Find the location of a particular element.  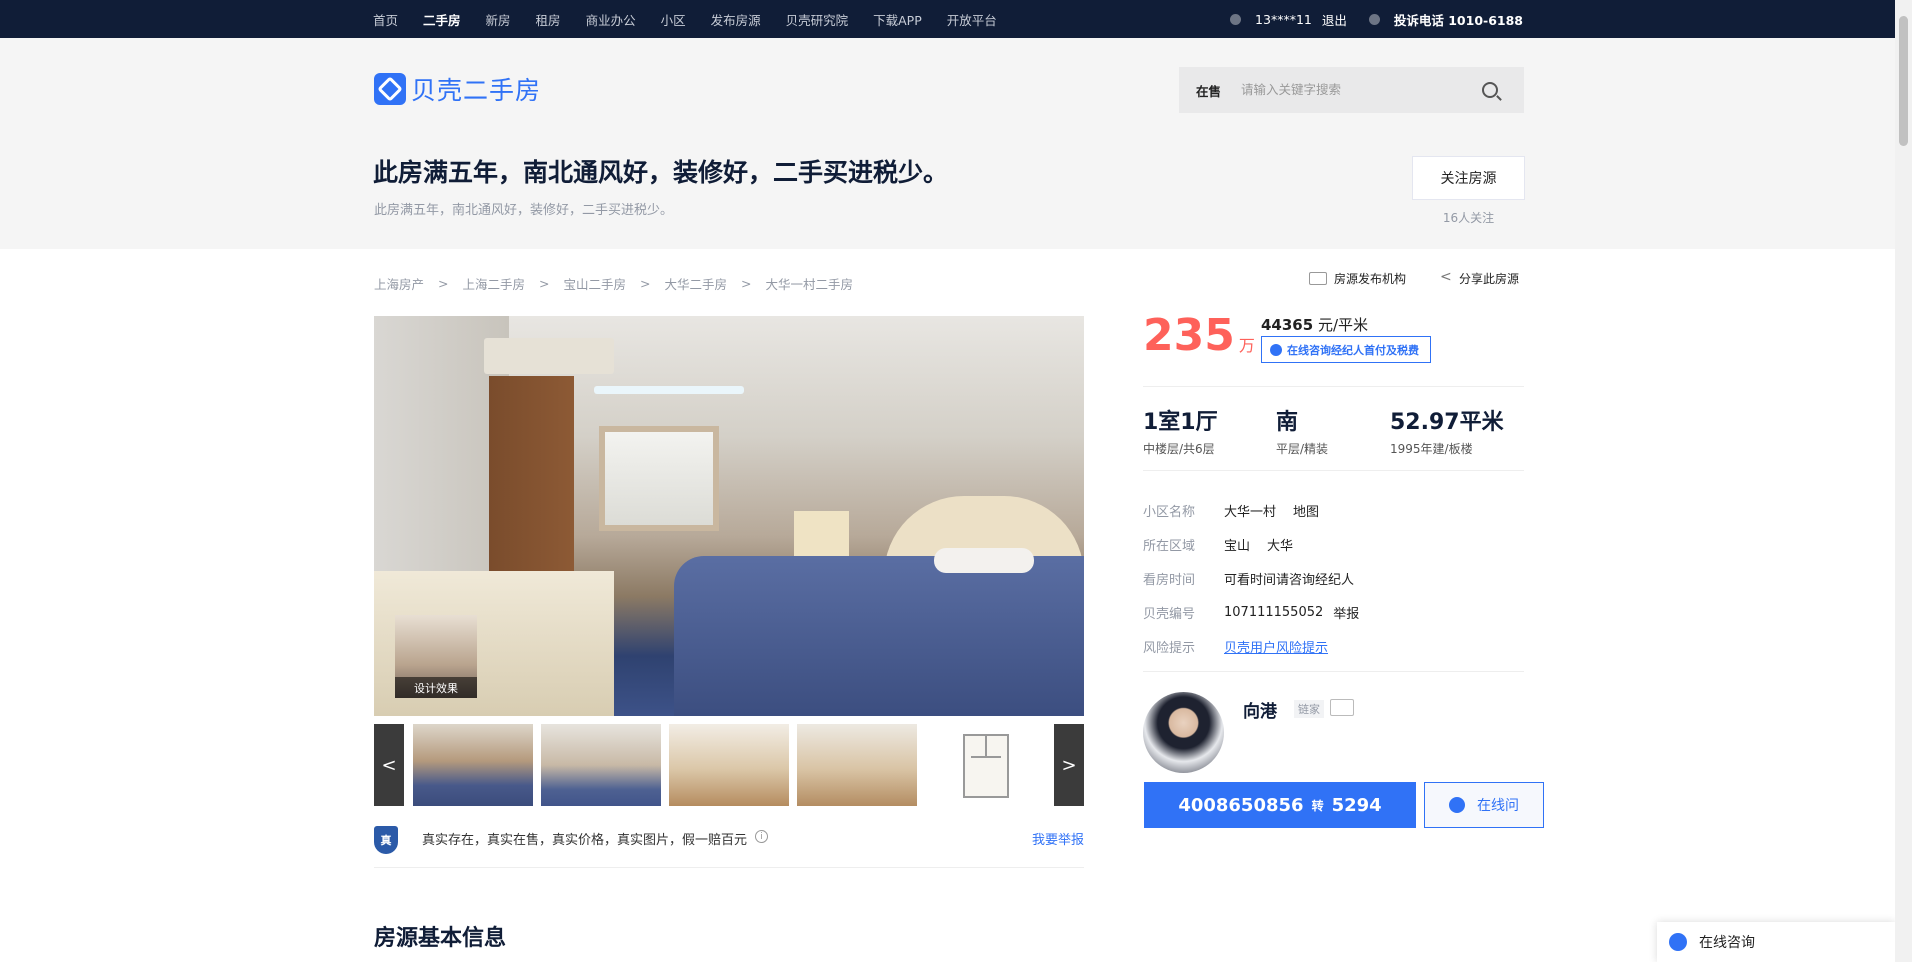

subdistrict-link: 大华 is located at coordinates (1280, 544).